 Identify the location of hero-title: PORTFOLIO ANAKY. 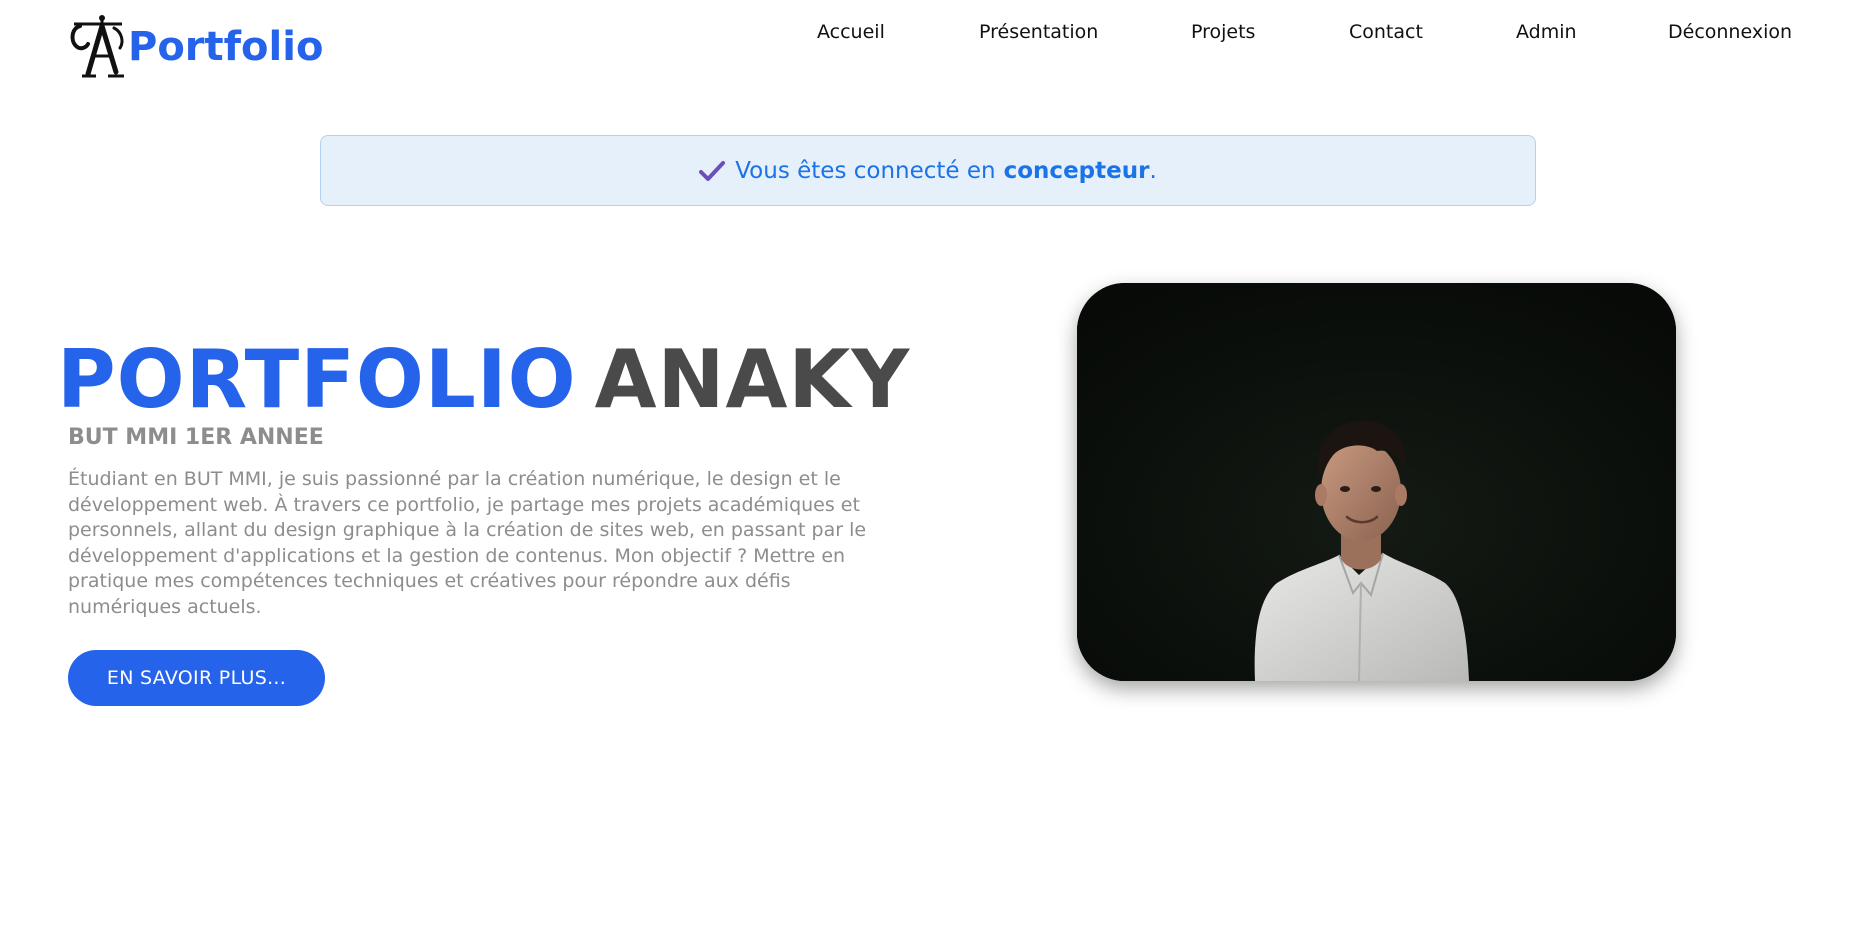
(483, 380).